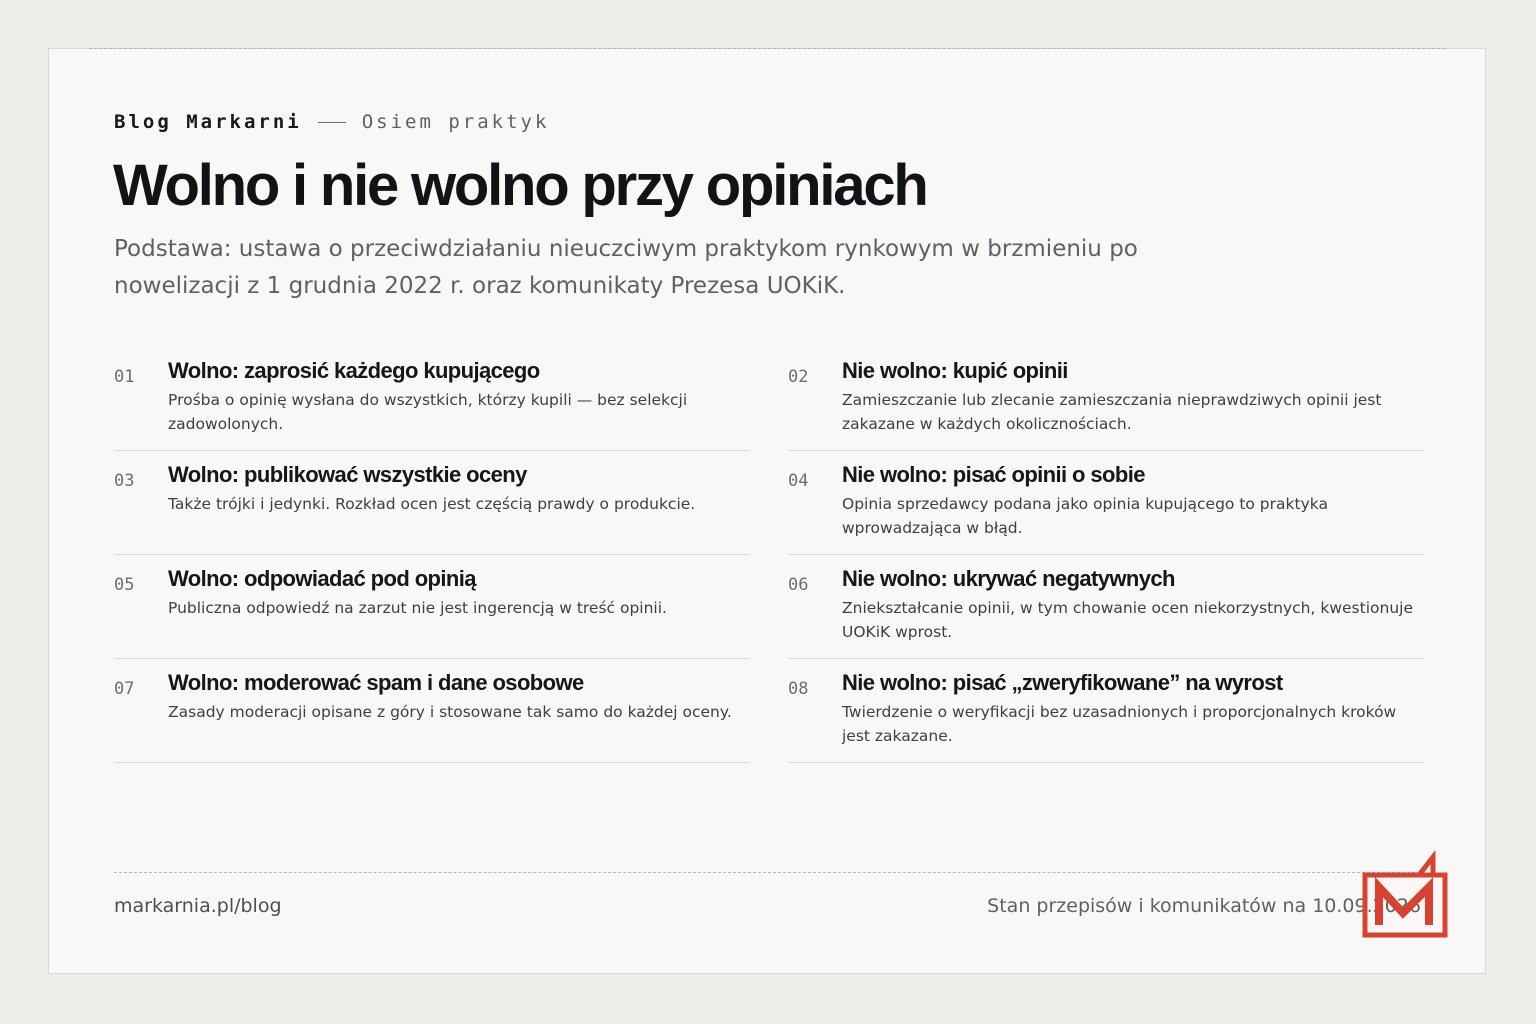 The image size is (1536, 1024). I want to click on markarnia-m-logo-icon, so click(1405, 894).